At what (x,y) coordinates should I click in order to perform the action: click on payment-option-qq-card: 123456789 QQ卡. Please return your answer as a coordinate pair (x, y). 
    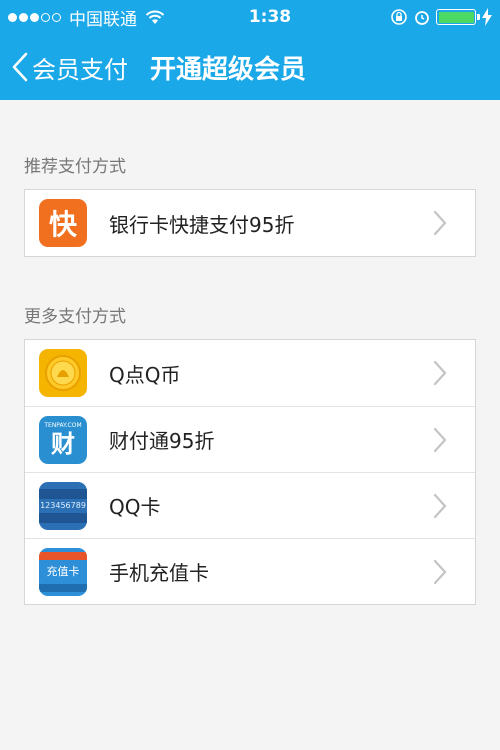
    Looking at the image, I should click on (250, 505).